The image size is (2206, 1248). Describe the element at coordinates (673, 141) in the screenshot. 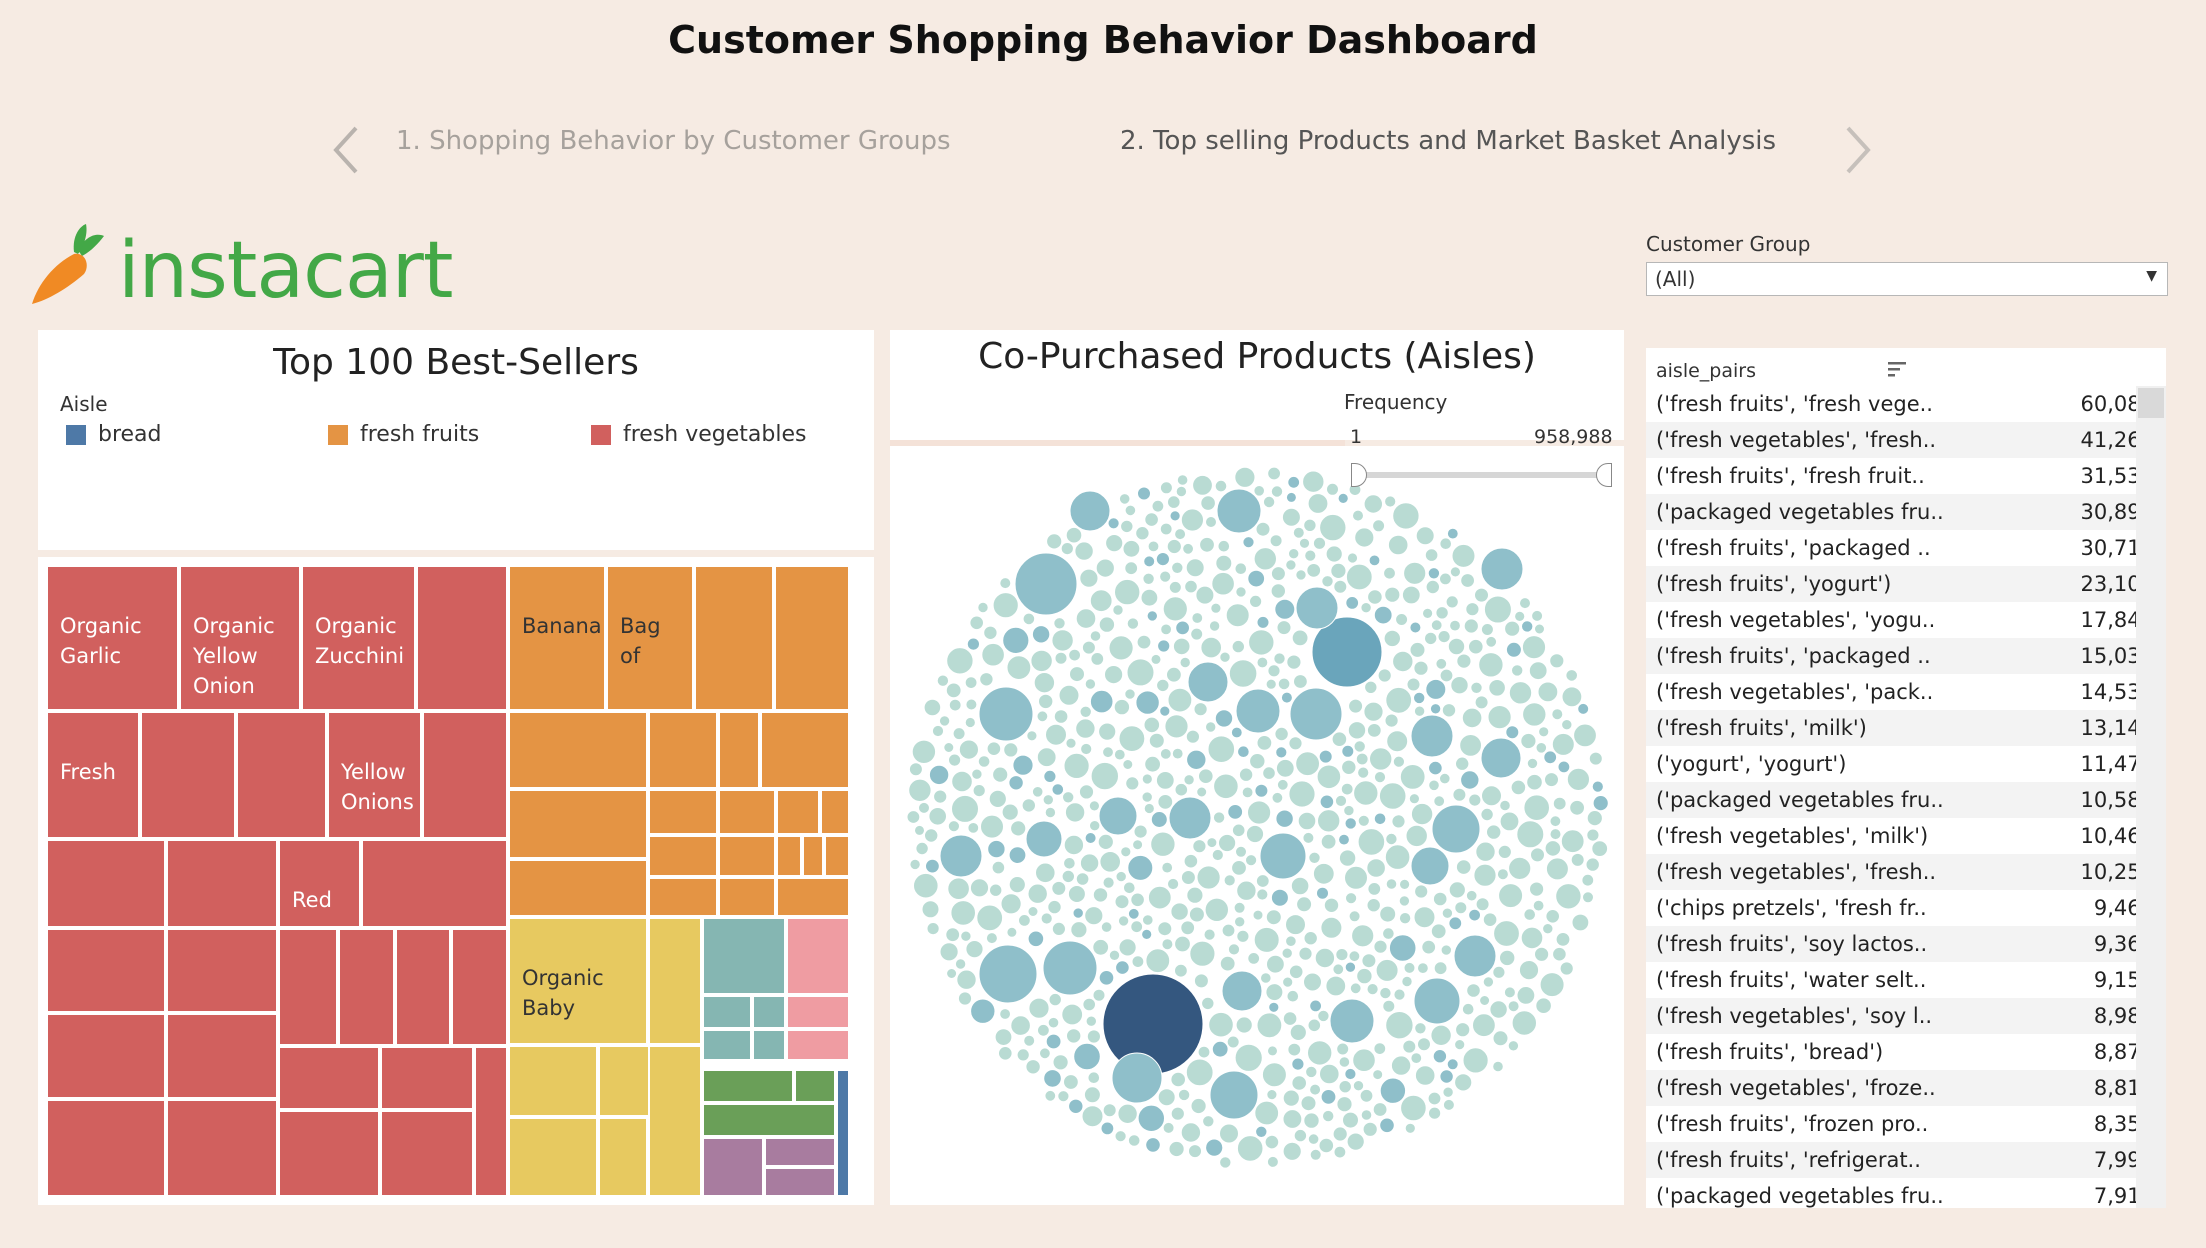

I see `story-tab-1: 1. Shopping Behavior by Customer Groups` at that location.